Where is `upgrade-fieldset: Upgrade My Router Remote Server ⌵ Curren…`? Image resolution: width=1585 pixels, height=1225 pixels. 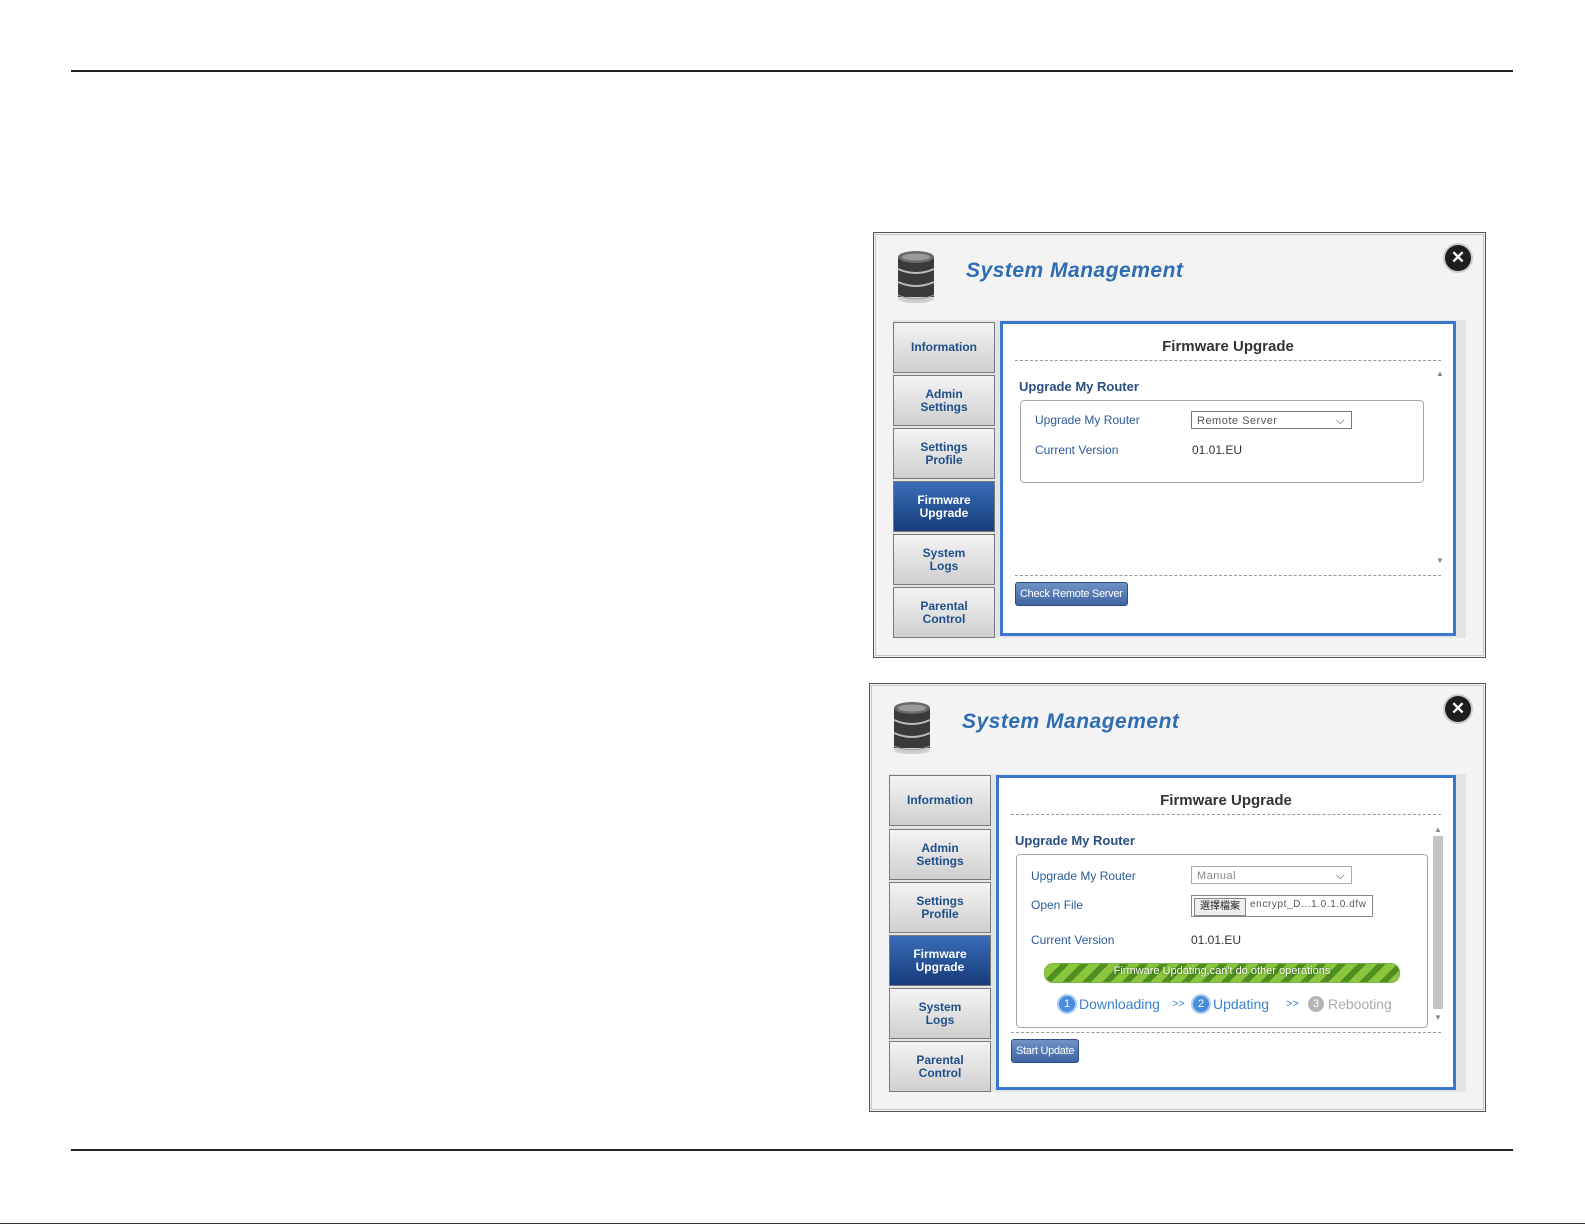
upgrade-fieldset: Upgrade My Router Remote Server ⌵ Curren… is located at coordinates (1222, 441).